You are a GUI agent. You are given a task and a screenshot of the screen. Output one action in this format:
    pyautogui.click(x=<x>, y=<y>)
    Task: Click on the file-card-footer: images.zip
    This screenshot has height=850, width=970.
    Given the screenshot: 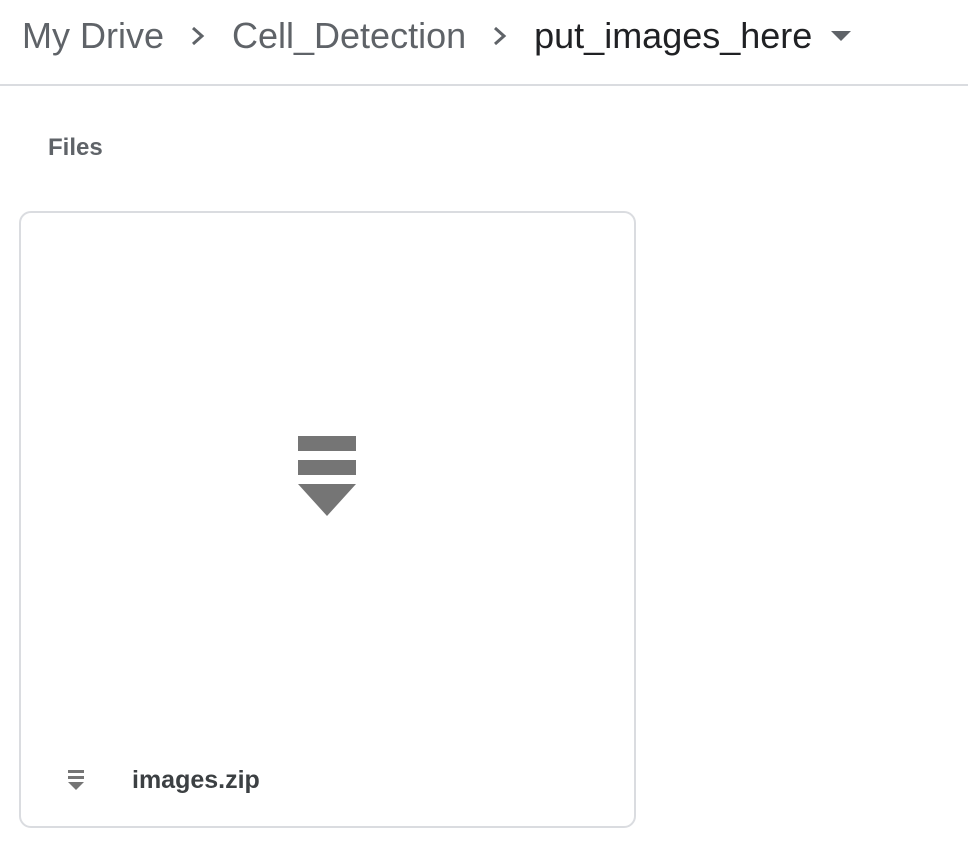 What is the action you would take?
    pyautogui.click(x=327, y=780)
    